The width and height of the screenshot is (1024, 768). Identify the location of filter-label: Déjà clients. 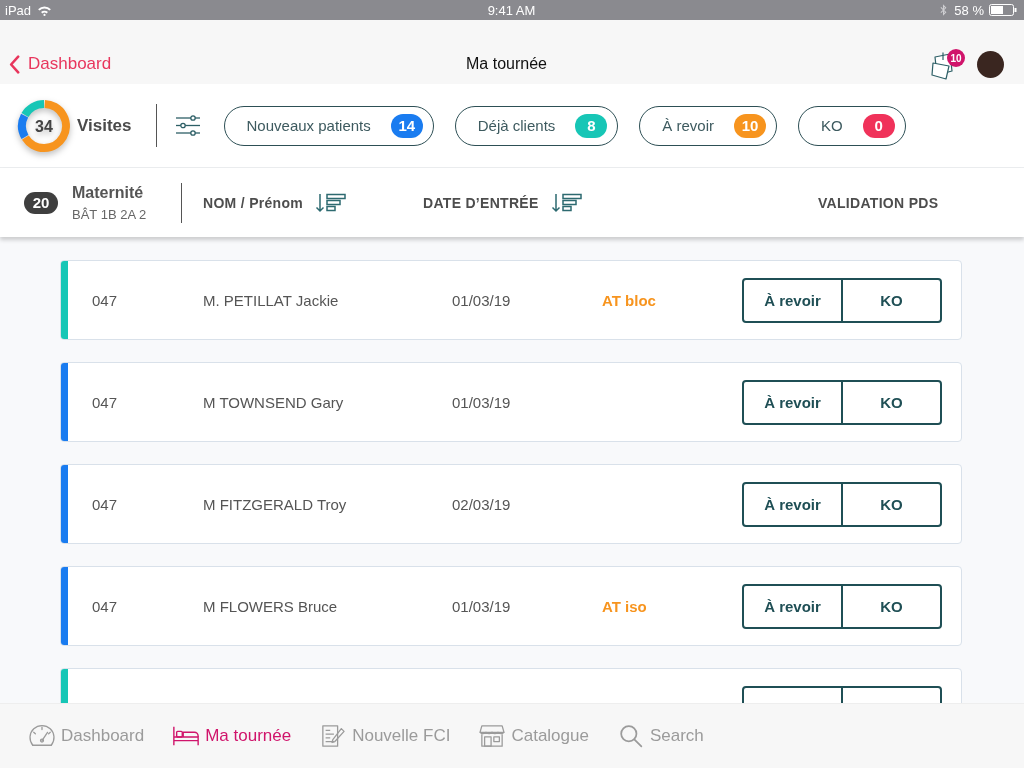
(516, 125).